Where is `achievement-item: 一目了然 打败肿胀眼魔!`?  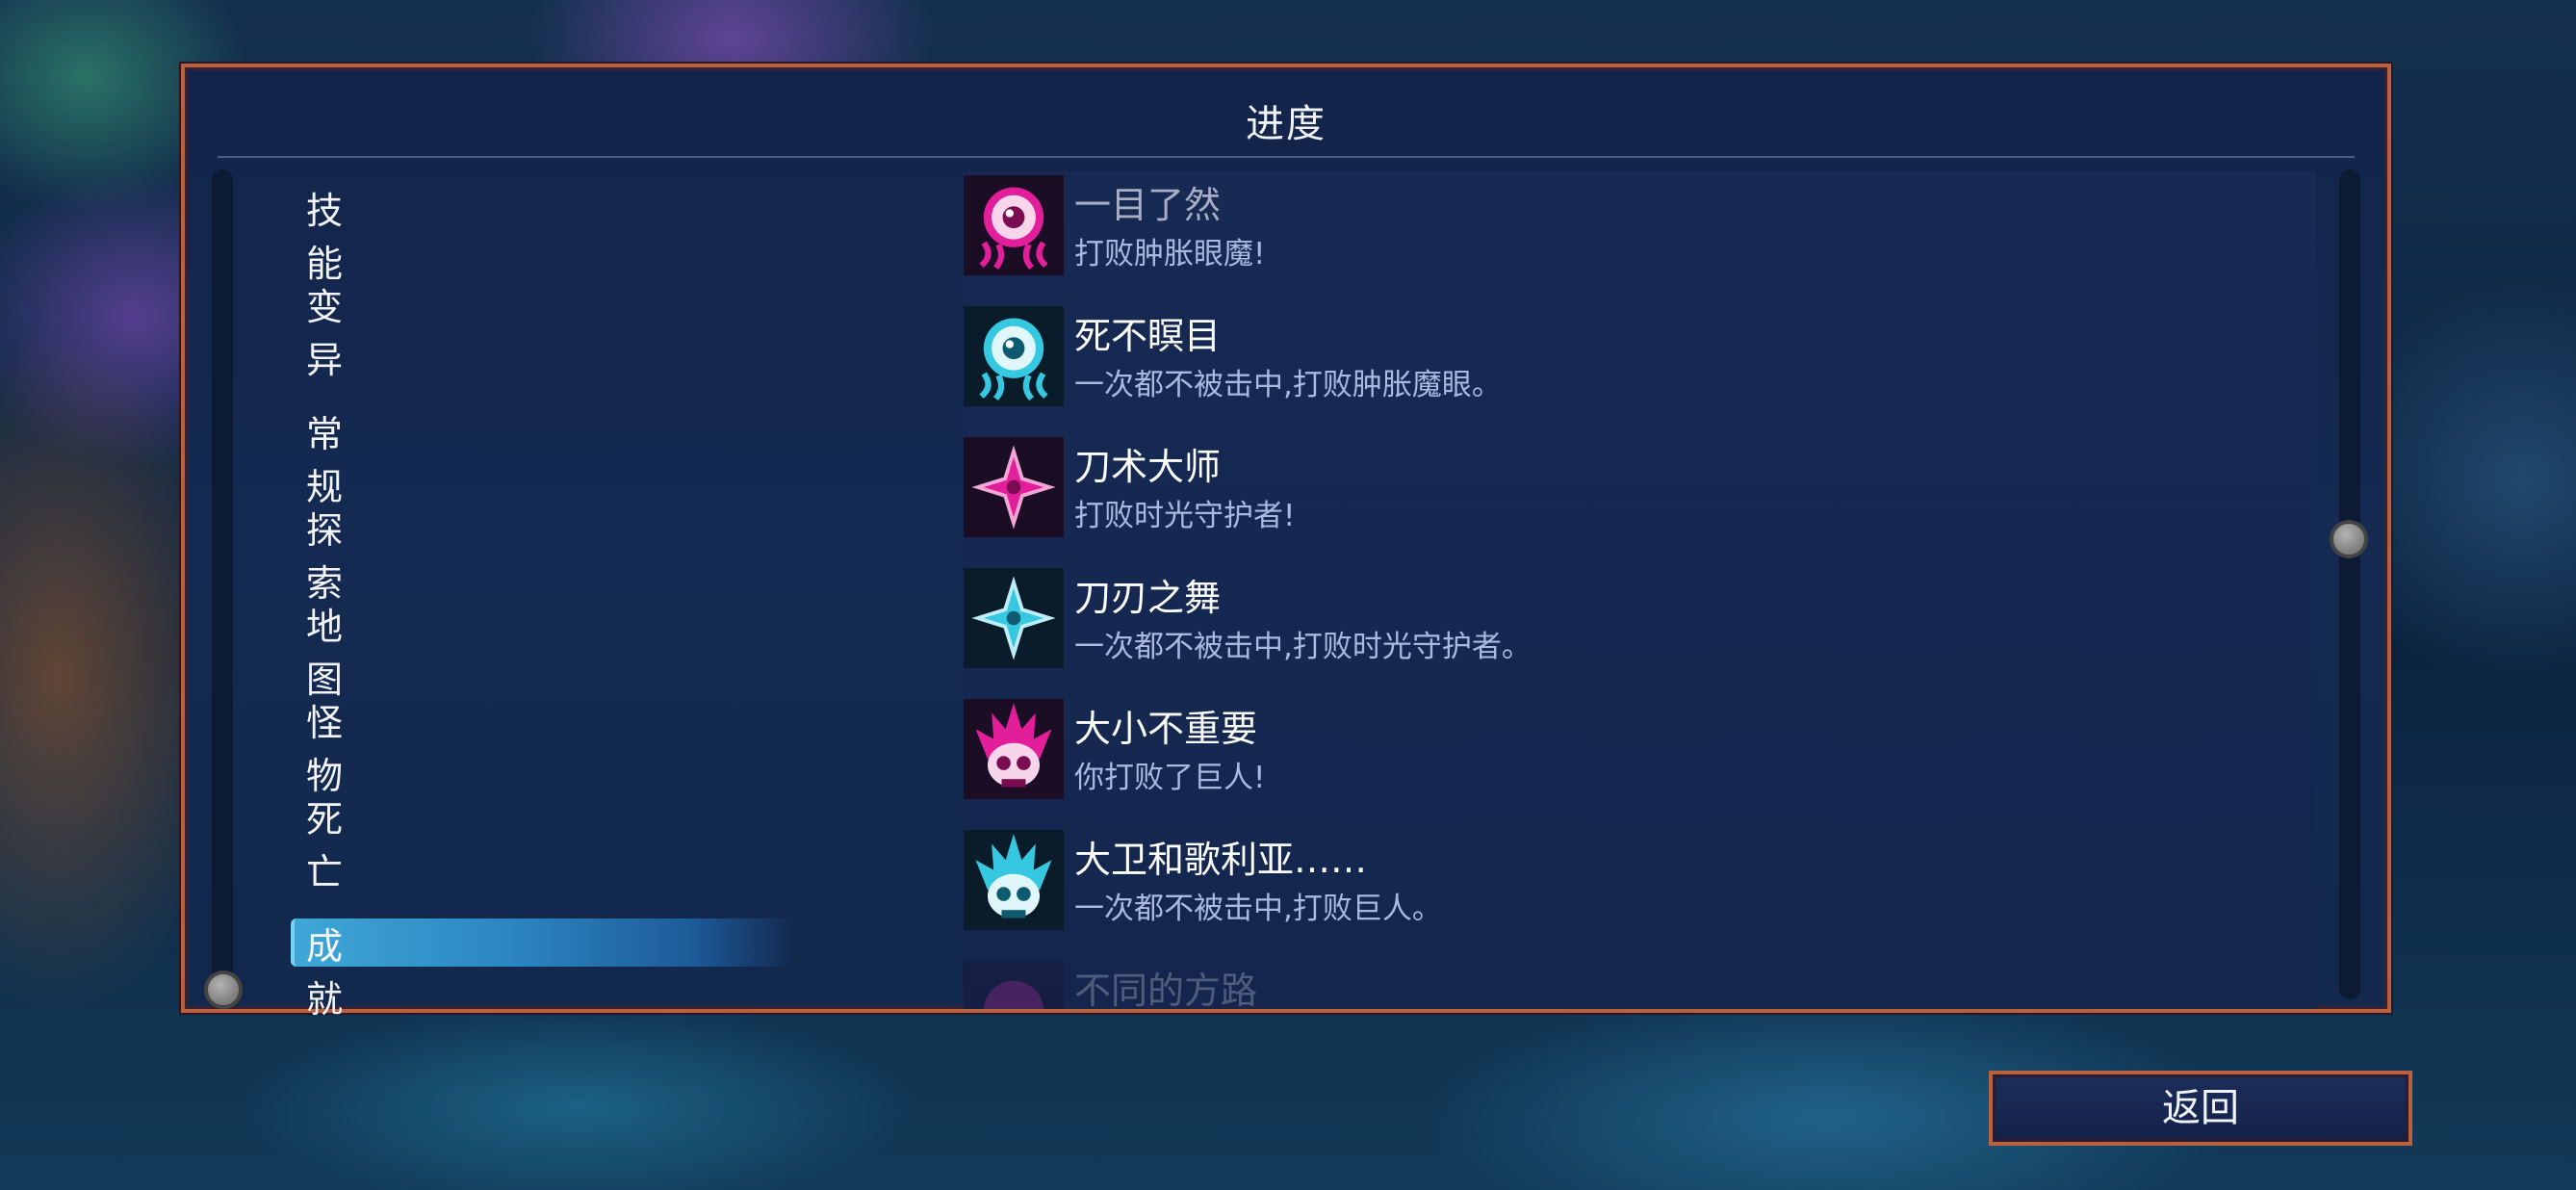
achievement-item: 一目了然 打败肿胀眼魔! is located at coordinates (1640, 224).